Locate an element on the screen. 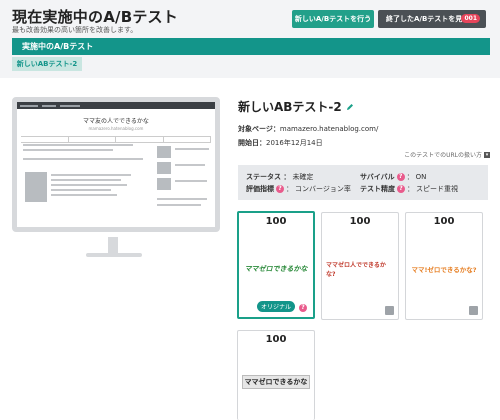 The image size is (500, 420). finished-ab-tests-button: 終了したA/Bテストを見る 001 is located at coordinates (432, 19).